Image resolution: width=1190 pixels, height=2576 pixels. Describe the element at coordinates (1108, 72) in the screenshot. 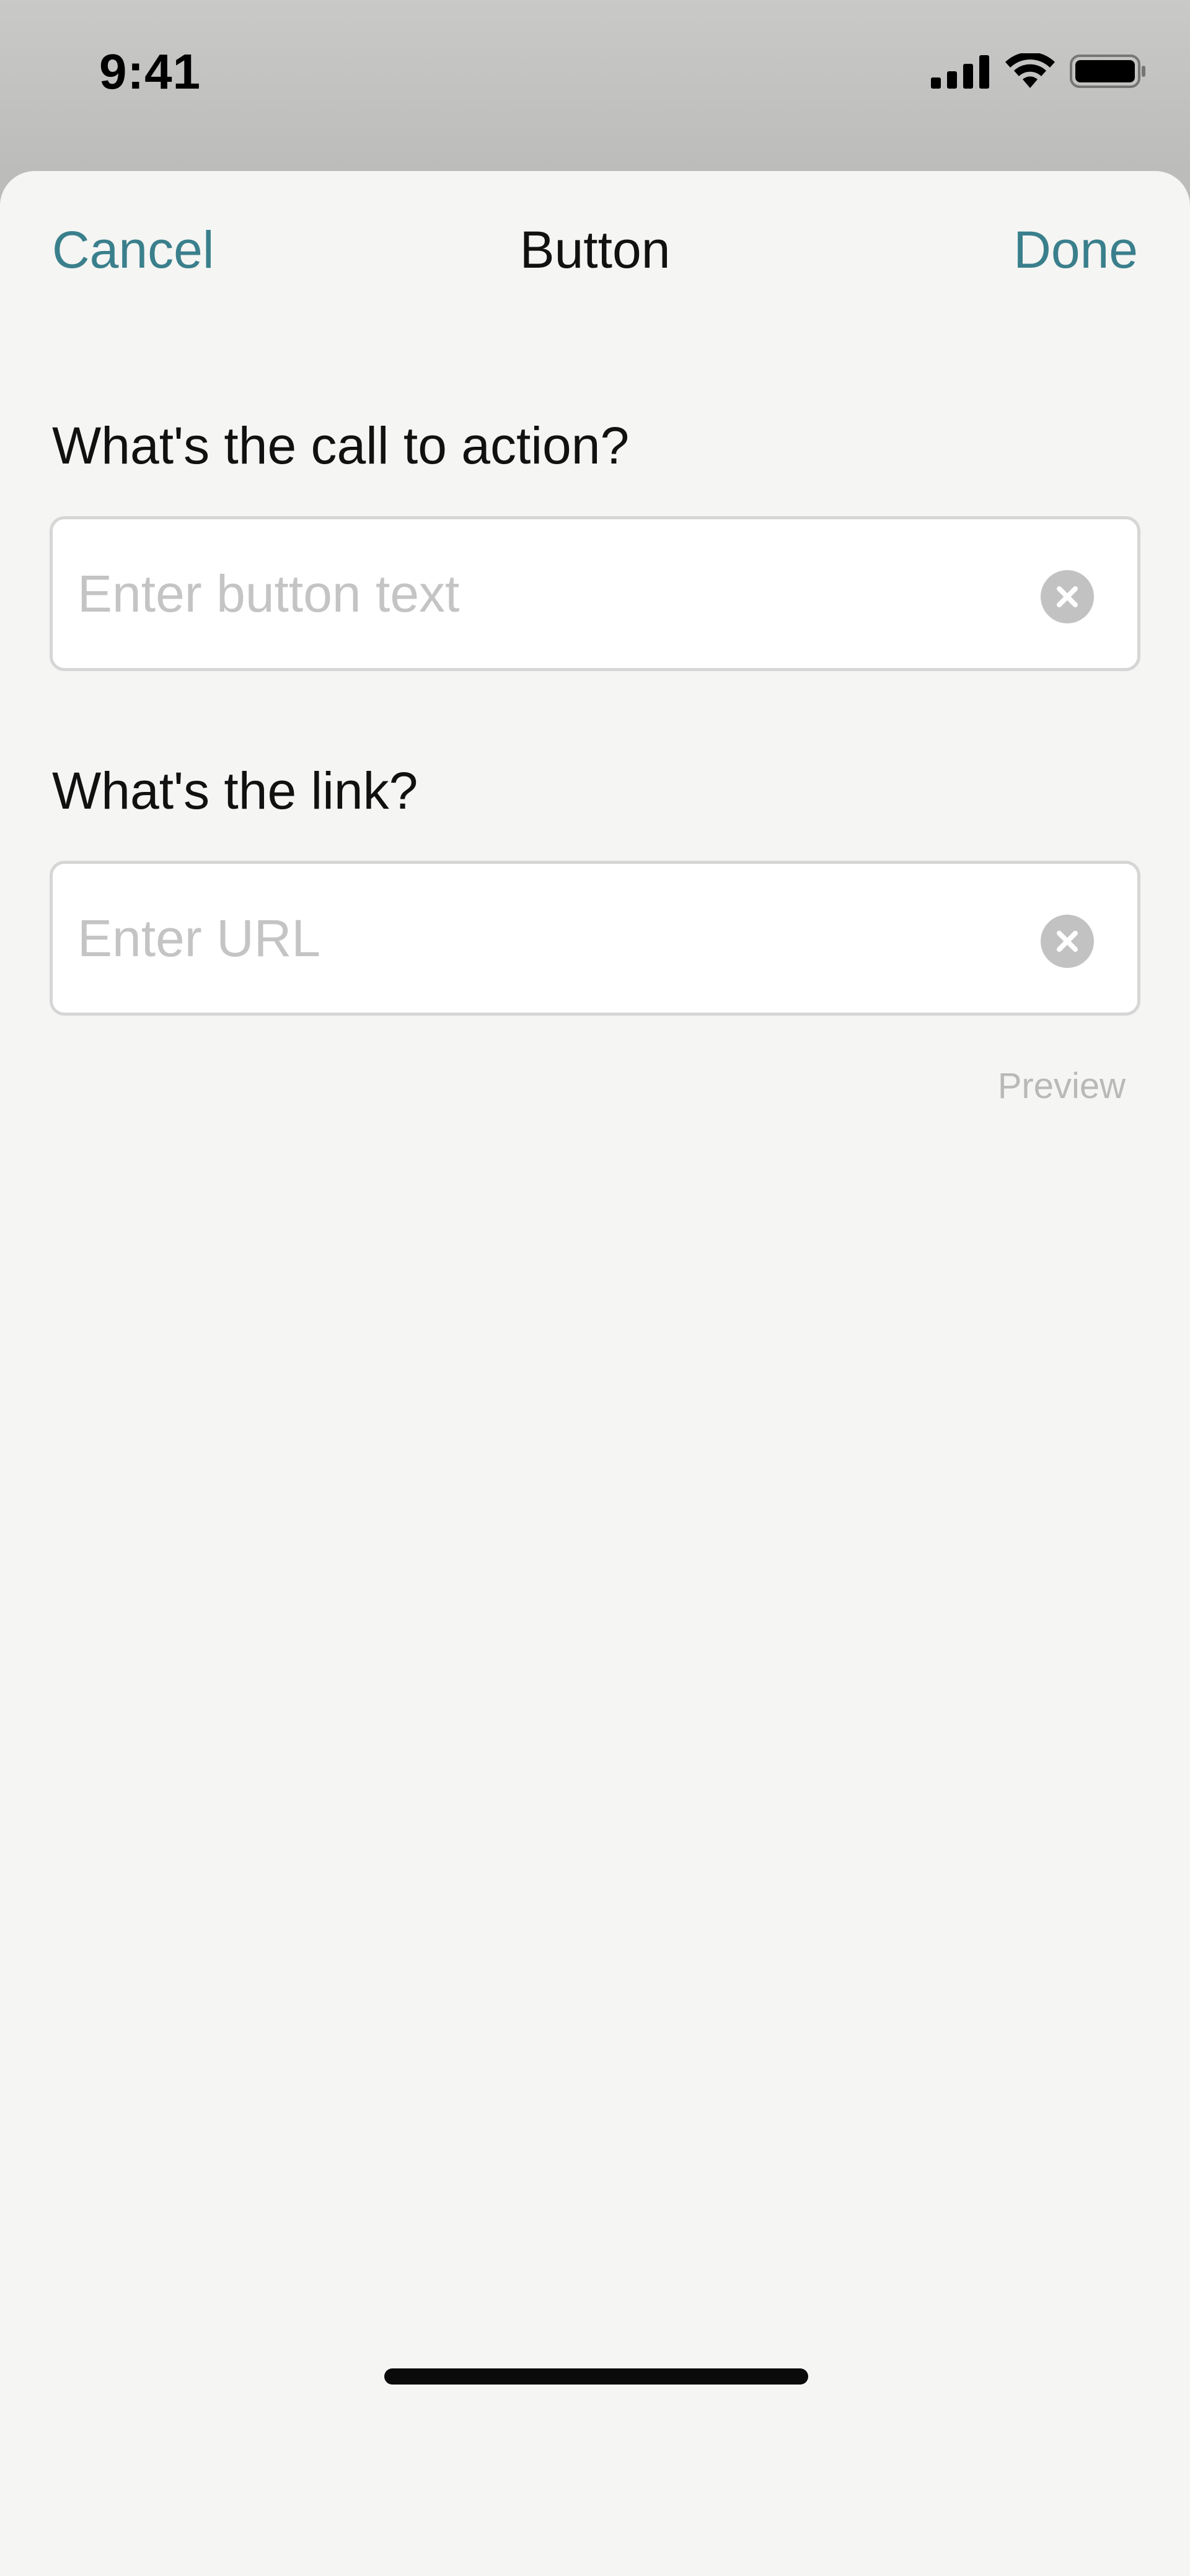

I see `battery-icon` at that location.